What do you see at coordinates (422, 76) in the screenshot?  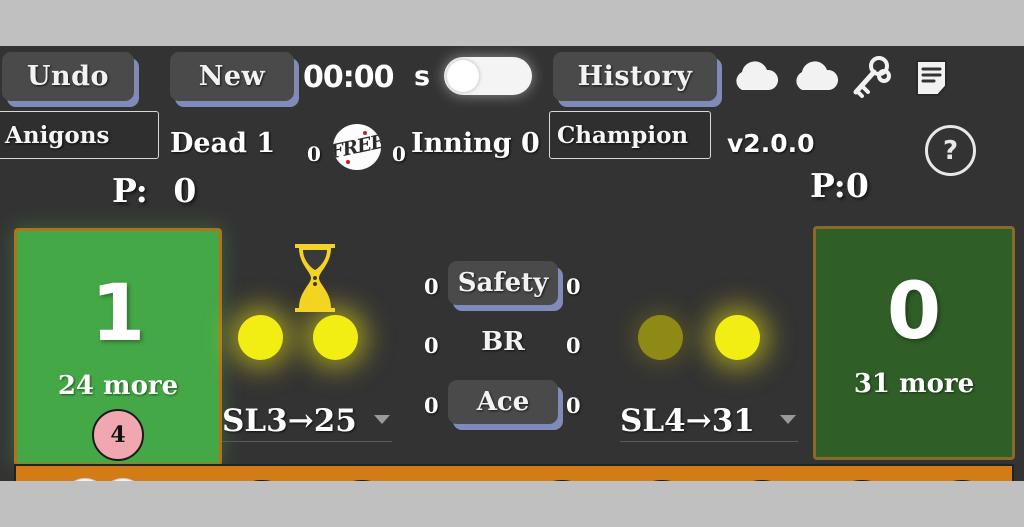 I see `timer-unit-label: s` at bounding box center [422, 76].